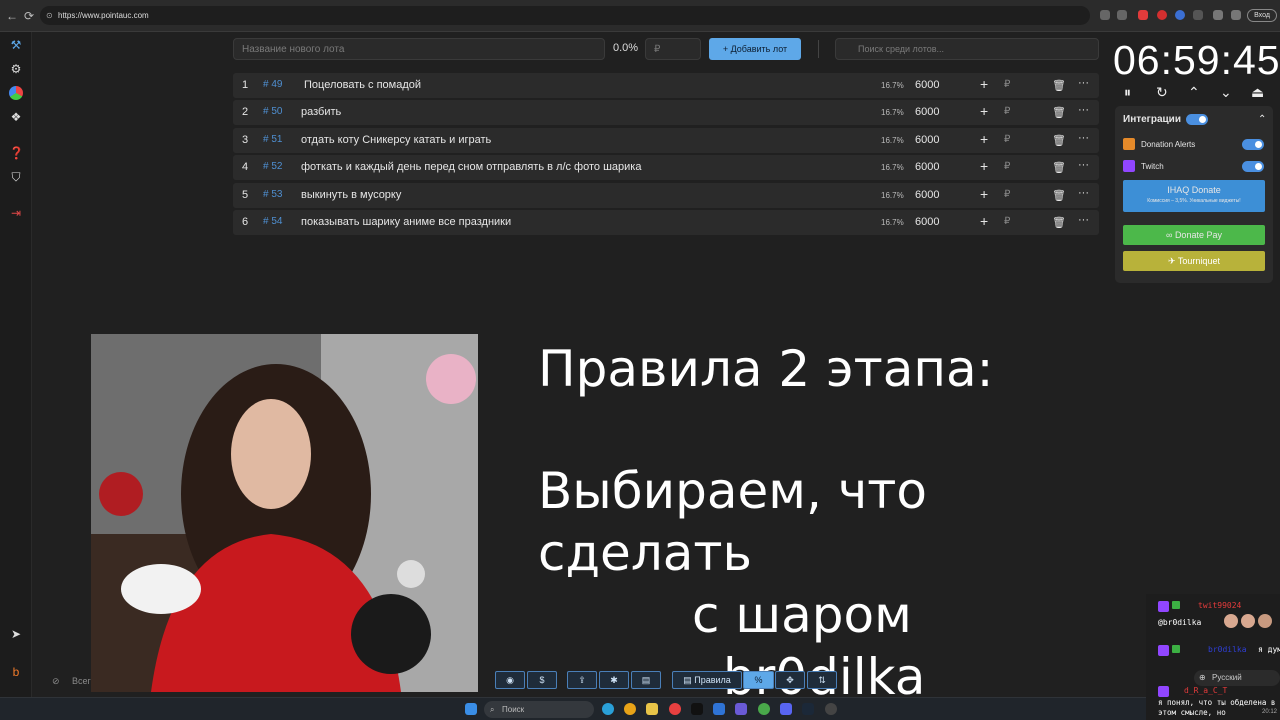 The height and width of the screenshot is (720, 1280). I want to click on boosty-icon: b, so click(16, 672).